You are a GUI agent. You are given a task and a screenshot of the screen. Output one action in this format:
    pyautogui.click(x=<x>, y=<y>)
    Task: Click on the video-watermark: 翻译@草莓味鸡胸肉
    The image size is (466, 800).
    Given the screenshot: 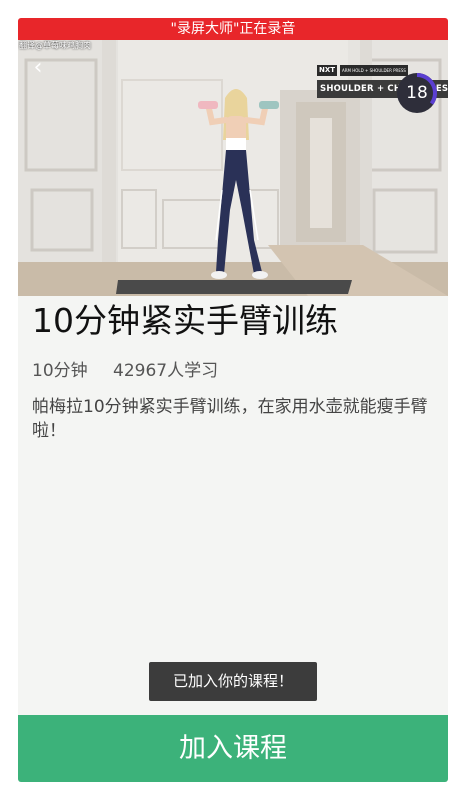 What is the action you would take?
    pyautogui.click(x=55, y=45)
    